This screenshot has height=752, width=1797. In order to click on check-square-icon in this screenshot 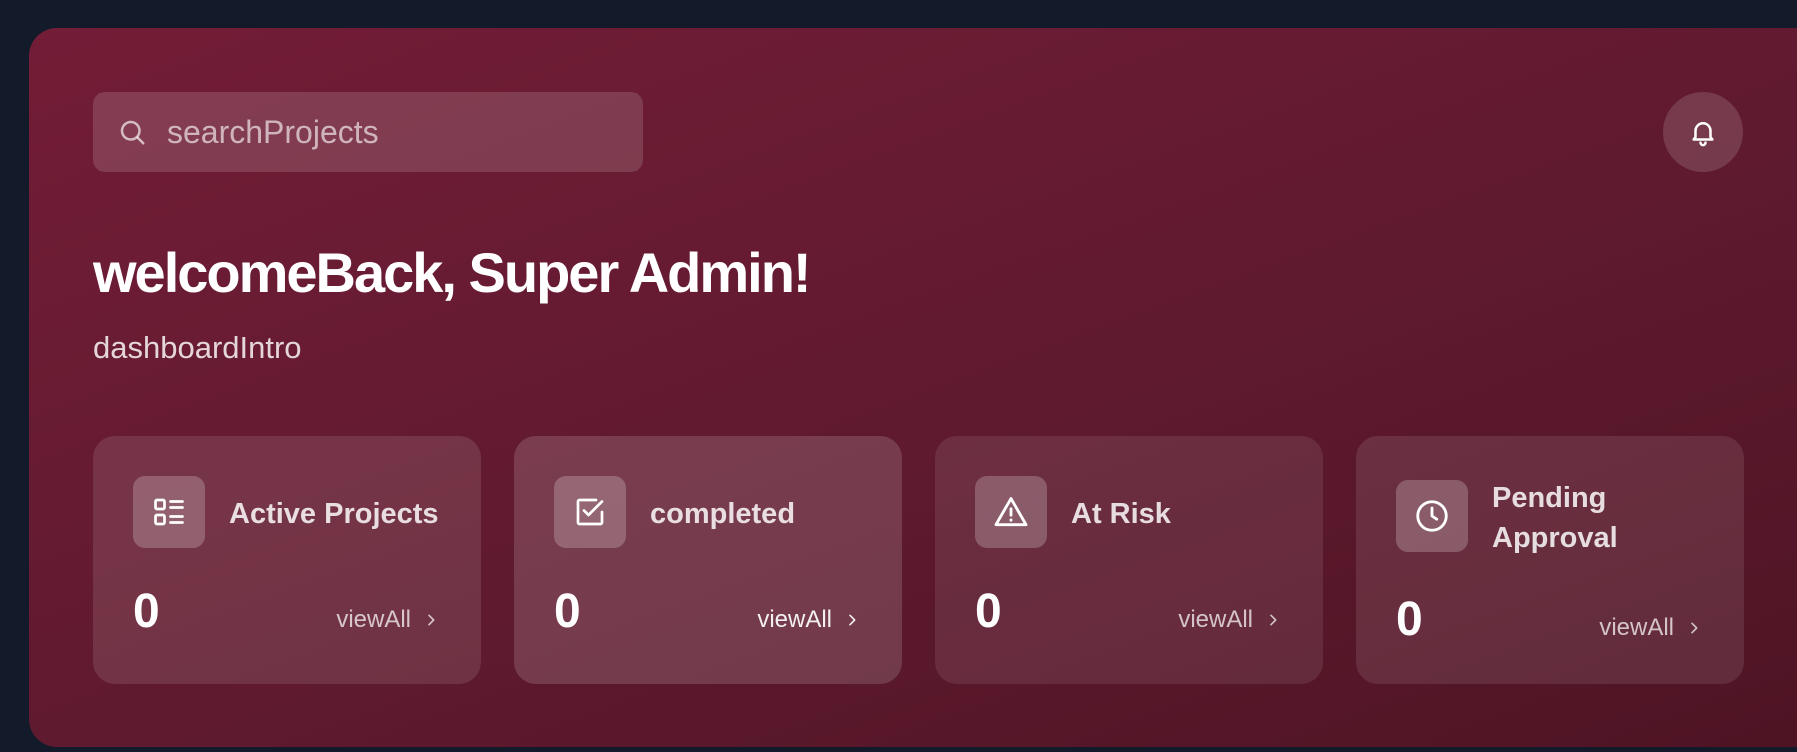, I will do `click(590, 512)`.